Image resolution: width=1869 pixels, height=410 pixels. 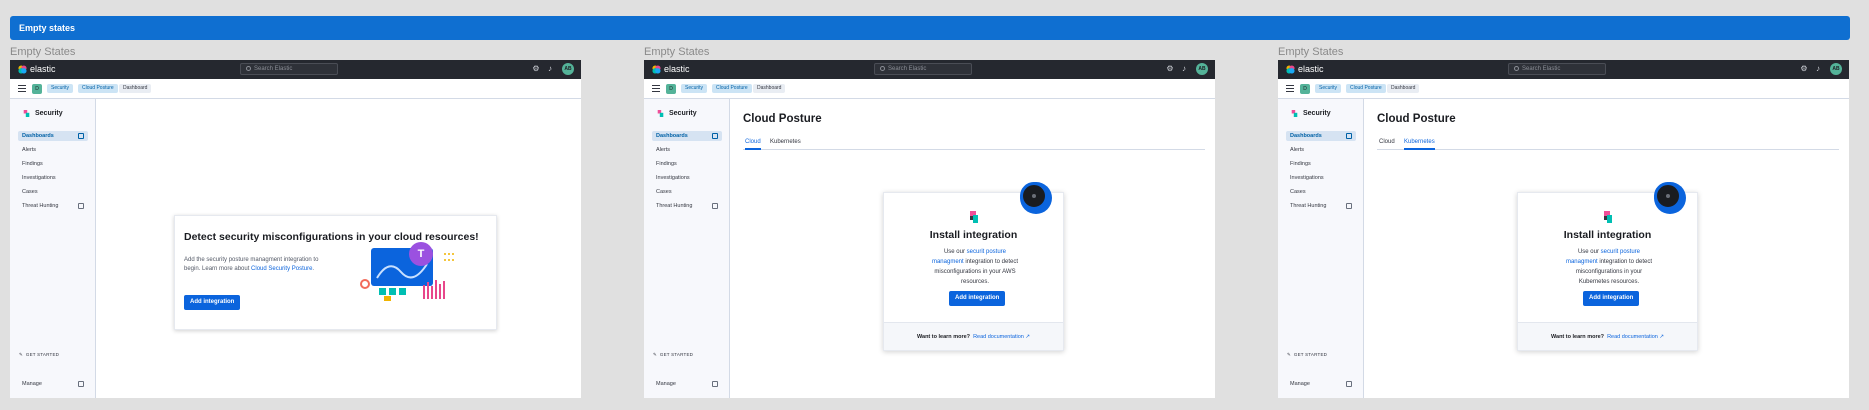 What do you see at coordinates (1310, 354) in the screenshot?
I see `get-started-label: GET STARTED` at bounding box center [1310, 354].